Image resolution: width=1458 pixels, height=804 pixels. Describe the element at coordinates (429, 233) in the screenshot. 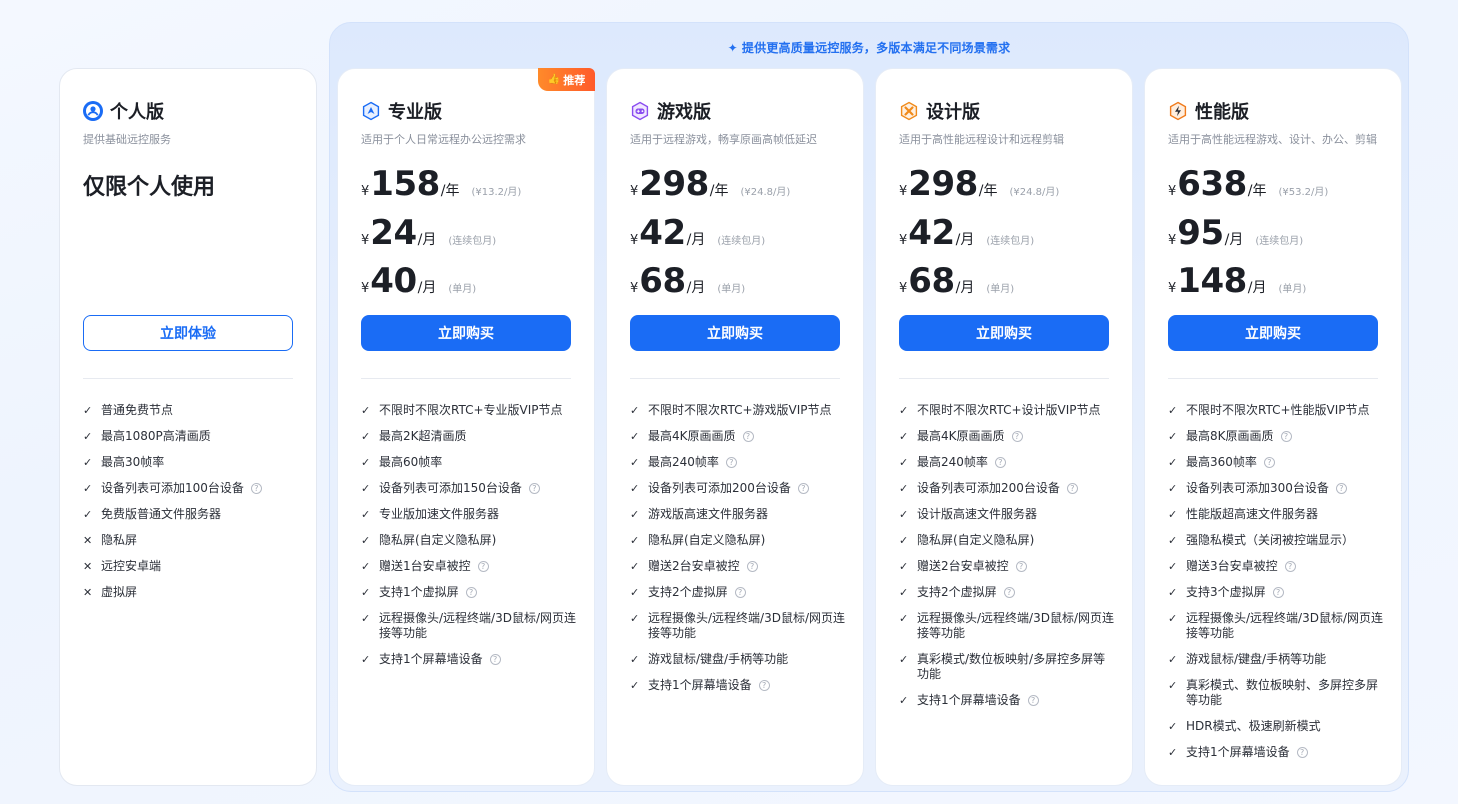

I see `price-monthly-auto: ¥24/月 (连续包月)` at that location.